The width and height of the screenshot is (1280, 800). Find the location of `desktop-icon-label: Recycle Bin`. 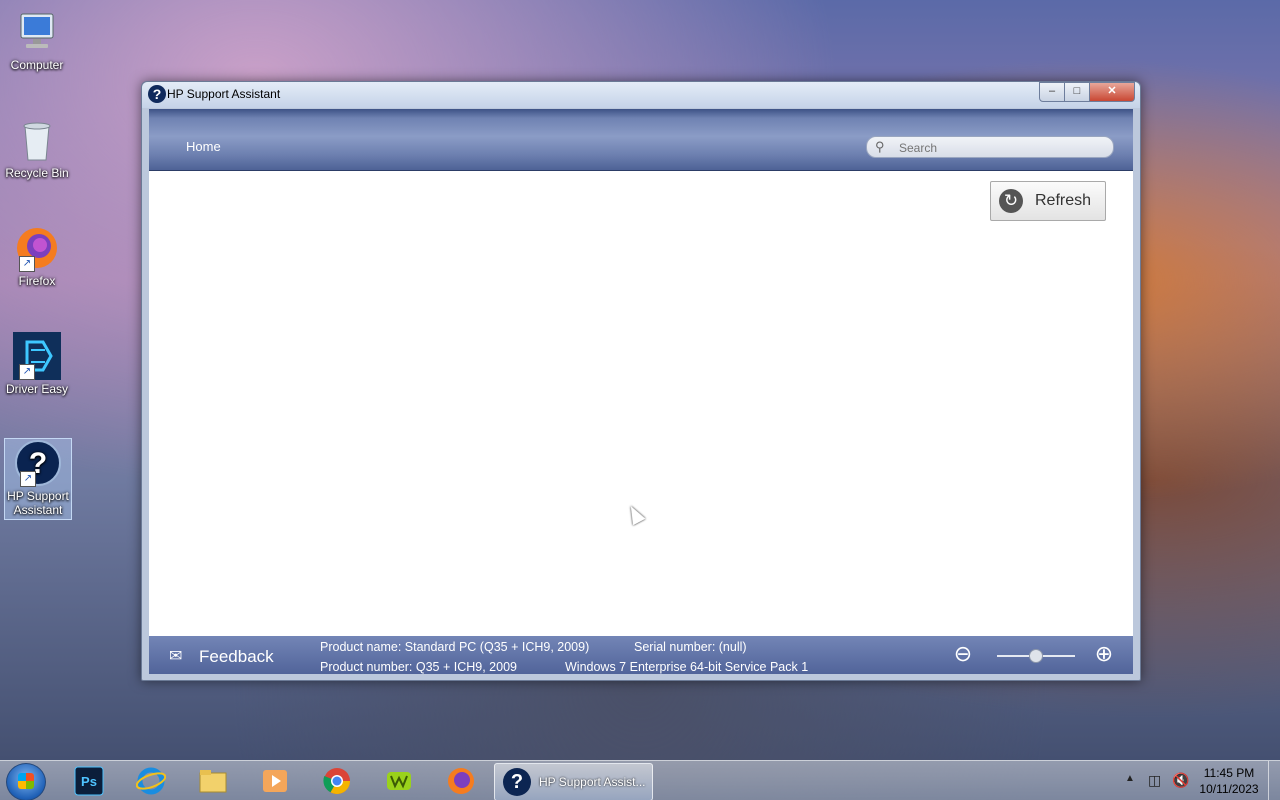

desktop-icon-label: Recycle Bin is located at coordinates (37, 173).